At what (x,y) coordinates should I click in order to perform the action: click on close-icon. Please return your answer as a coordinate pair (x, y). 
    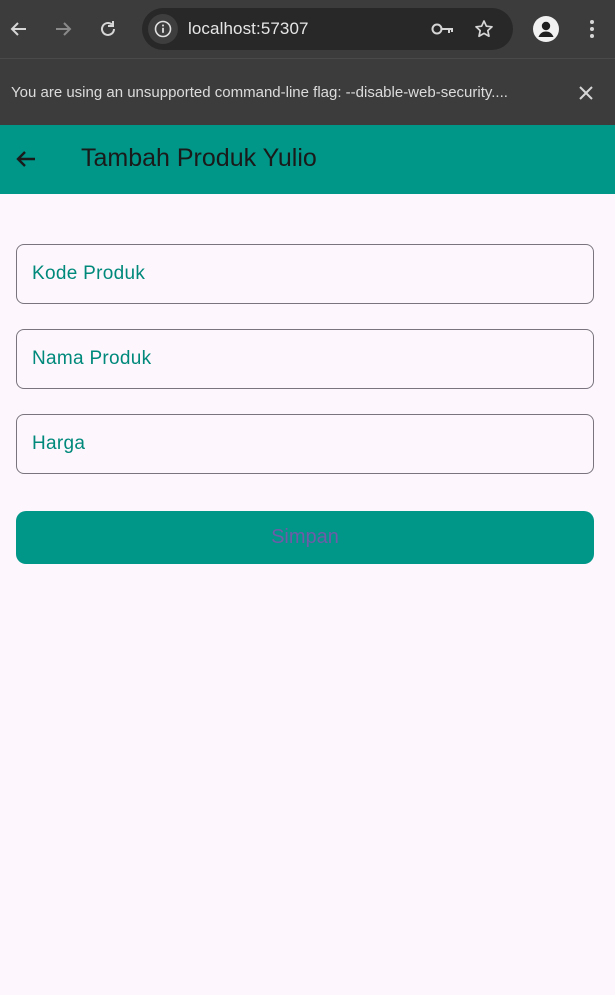
    Looking at the image, I should click on (586, 93).